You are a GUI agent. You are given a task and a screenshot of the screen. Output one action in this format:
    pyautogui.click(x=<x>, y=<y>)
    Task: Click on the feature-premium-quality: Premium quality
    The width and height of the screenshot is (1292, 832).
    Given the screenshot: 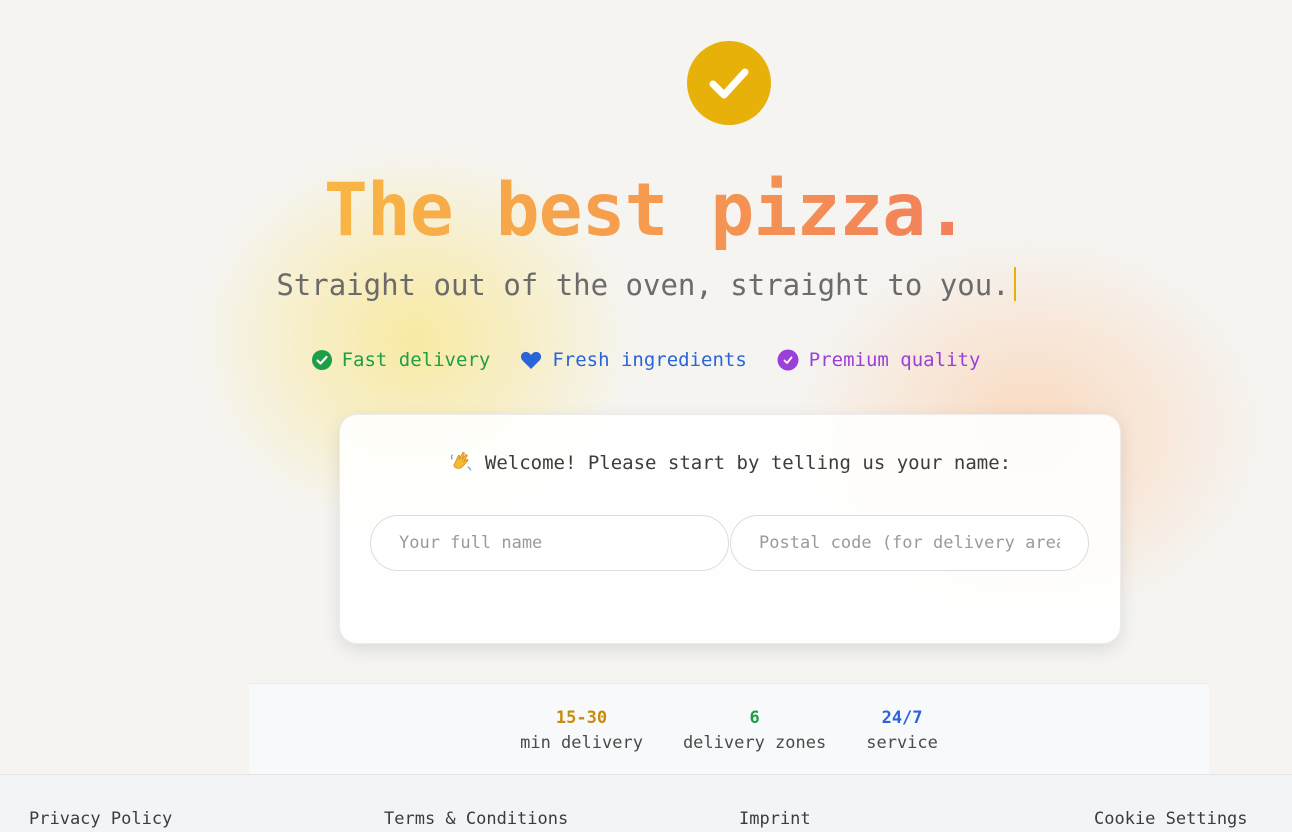 What is the action you would take?
    pyautogui.click(x=879, y=360)
    